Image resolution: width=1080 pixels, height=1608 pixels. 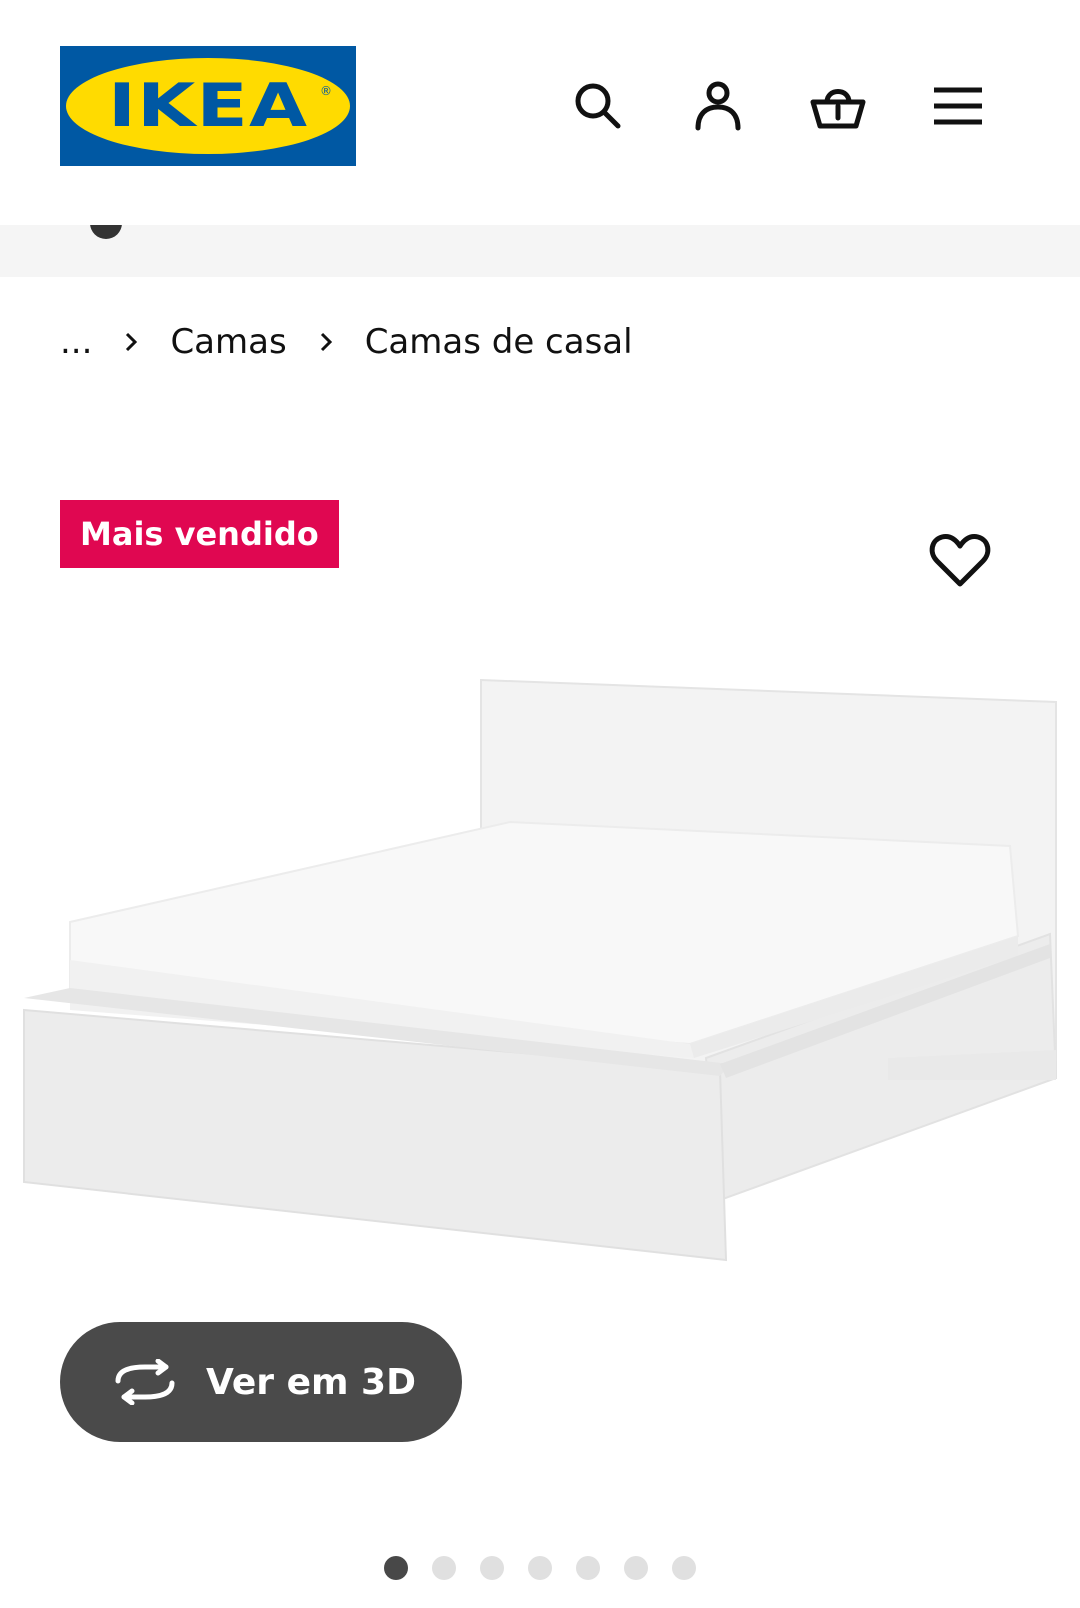 What do you see at coordinates (311, 1382) in the screenshot?
I see `view-3d-label: Ver em 3D` at bounding box center [311, 1382].